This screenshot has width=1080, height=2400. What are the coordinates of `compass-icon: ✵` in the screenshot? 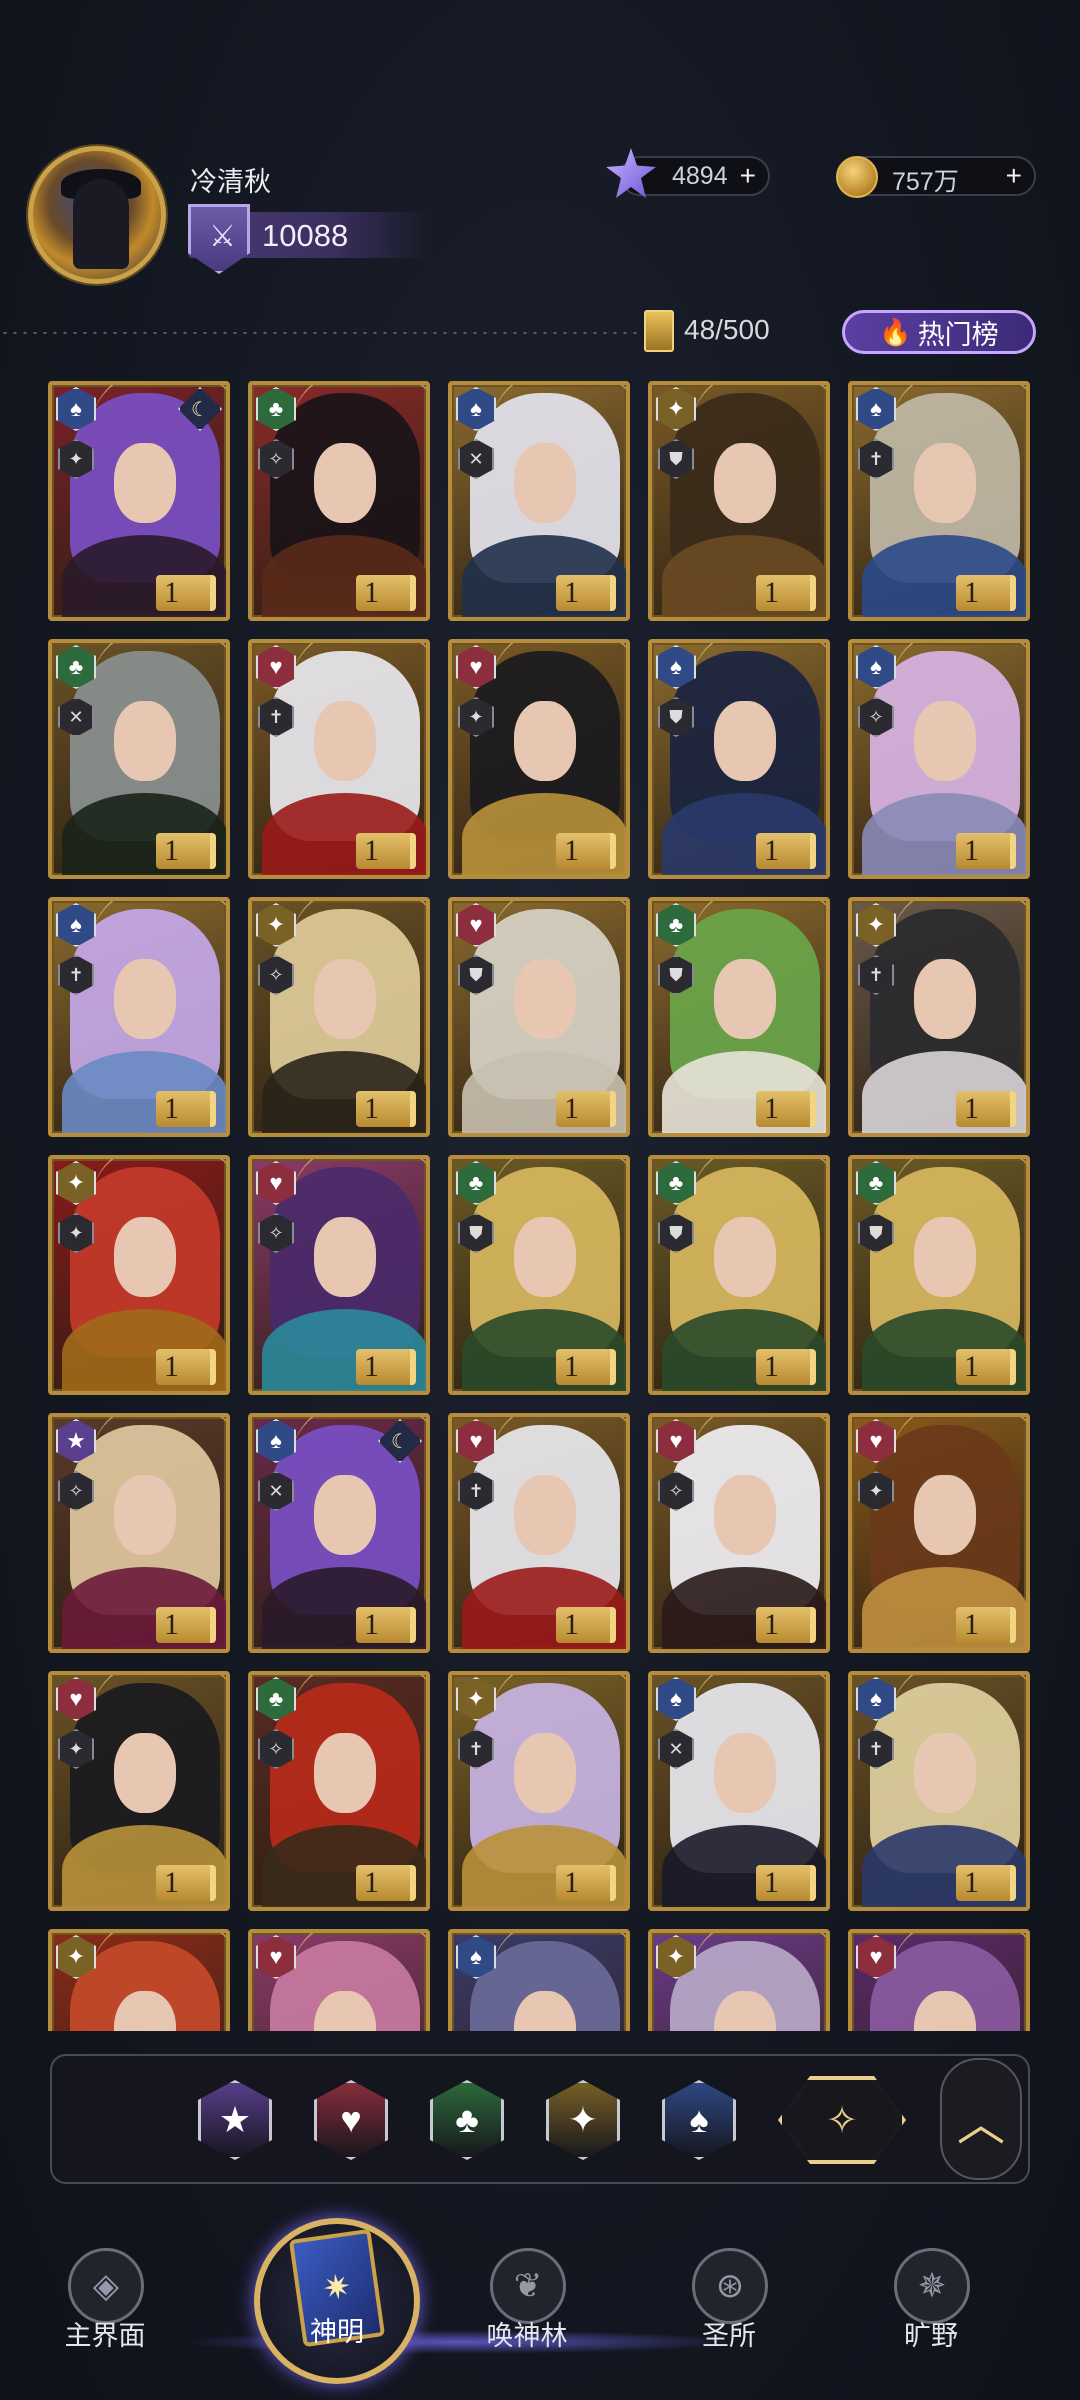 It's located at (932, 2286).